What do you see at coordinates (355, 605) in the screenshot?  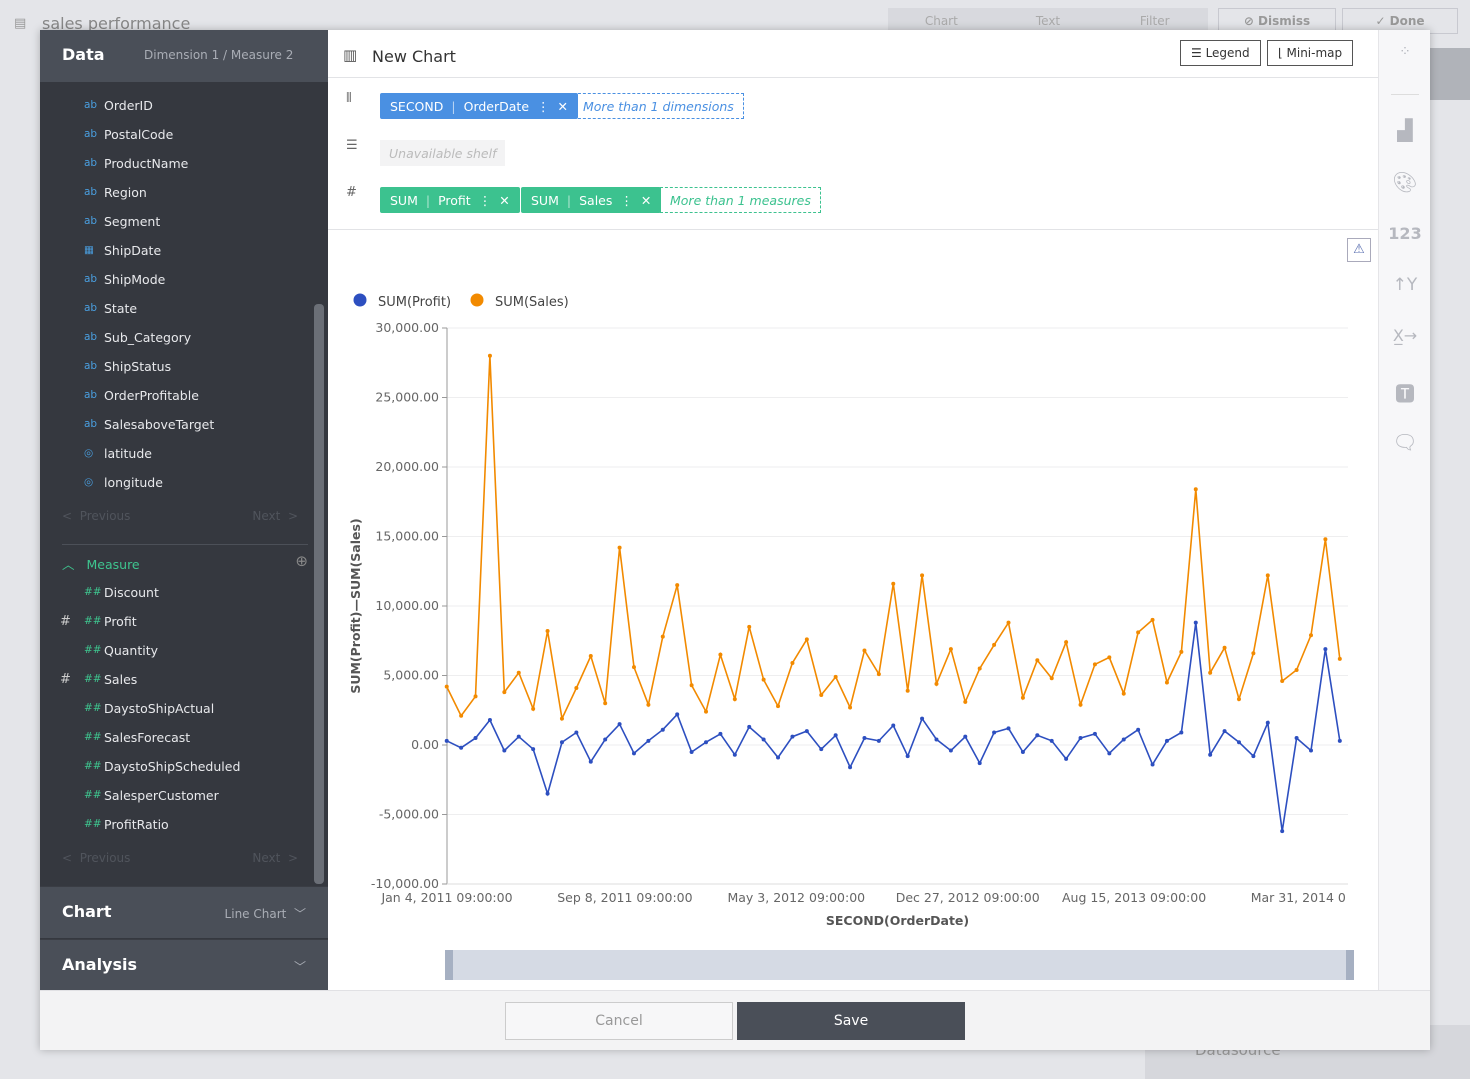 I see `y-axis-title: SUM(Profit)—SUM(Sales)` at bounding box center [355, 605].